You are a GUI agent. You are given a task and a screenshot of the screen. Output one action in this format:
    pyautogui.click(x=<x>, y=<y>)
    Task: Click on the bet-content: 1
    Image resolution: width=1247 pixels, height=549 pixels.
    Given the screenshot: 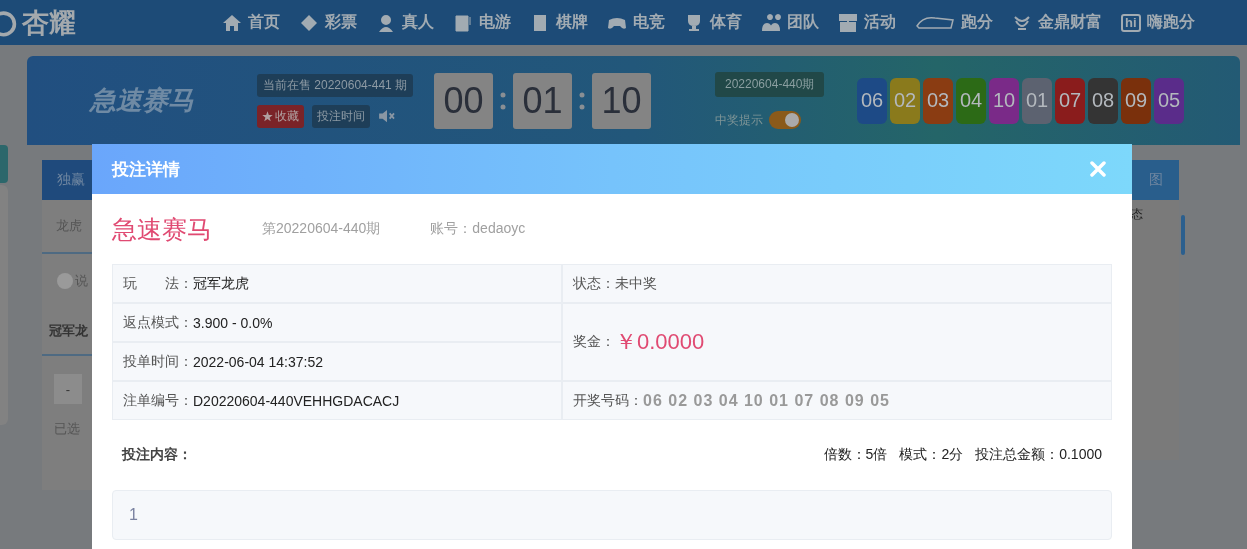 What is the action you would take?
    pyautogui.click(x=133, y=515)
    